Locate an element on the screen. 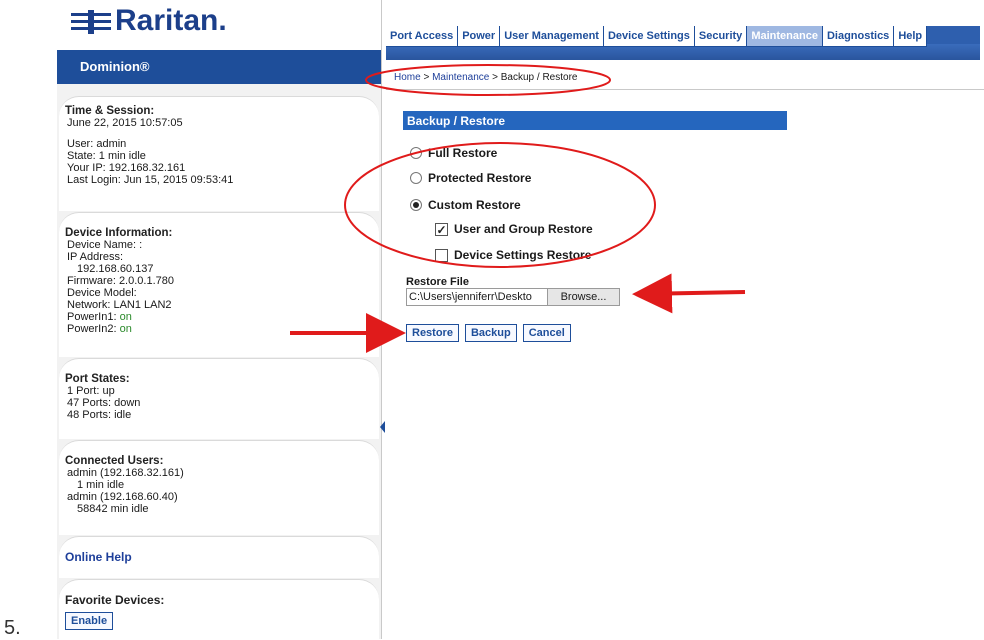  logo: Raritan. is located at coordinates (219, 25).